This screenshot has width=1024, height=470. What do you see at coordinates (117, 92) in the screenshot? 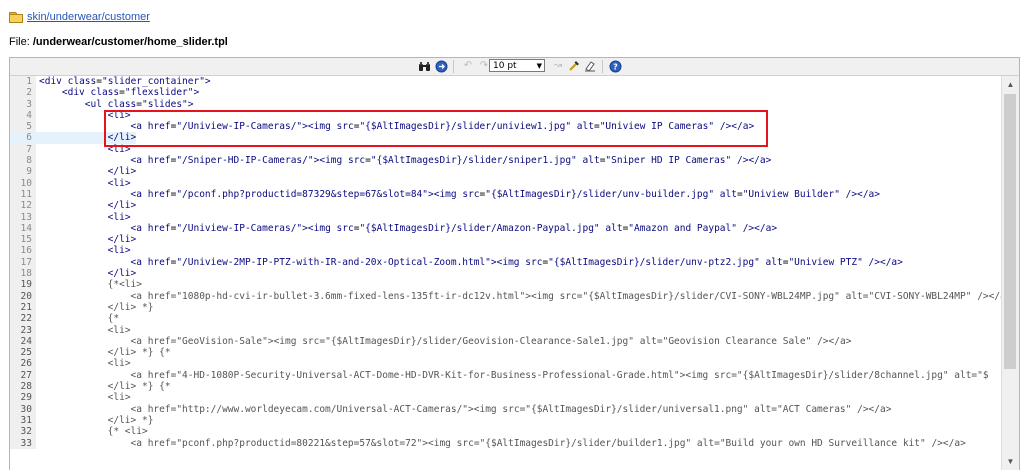
I see `code-text: <div class="flexslider">` at bounding box center [117, 92].